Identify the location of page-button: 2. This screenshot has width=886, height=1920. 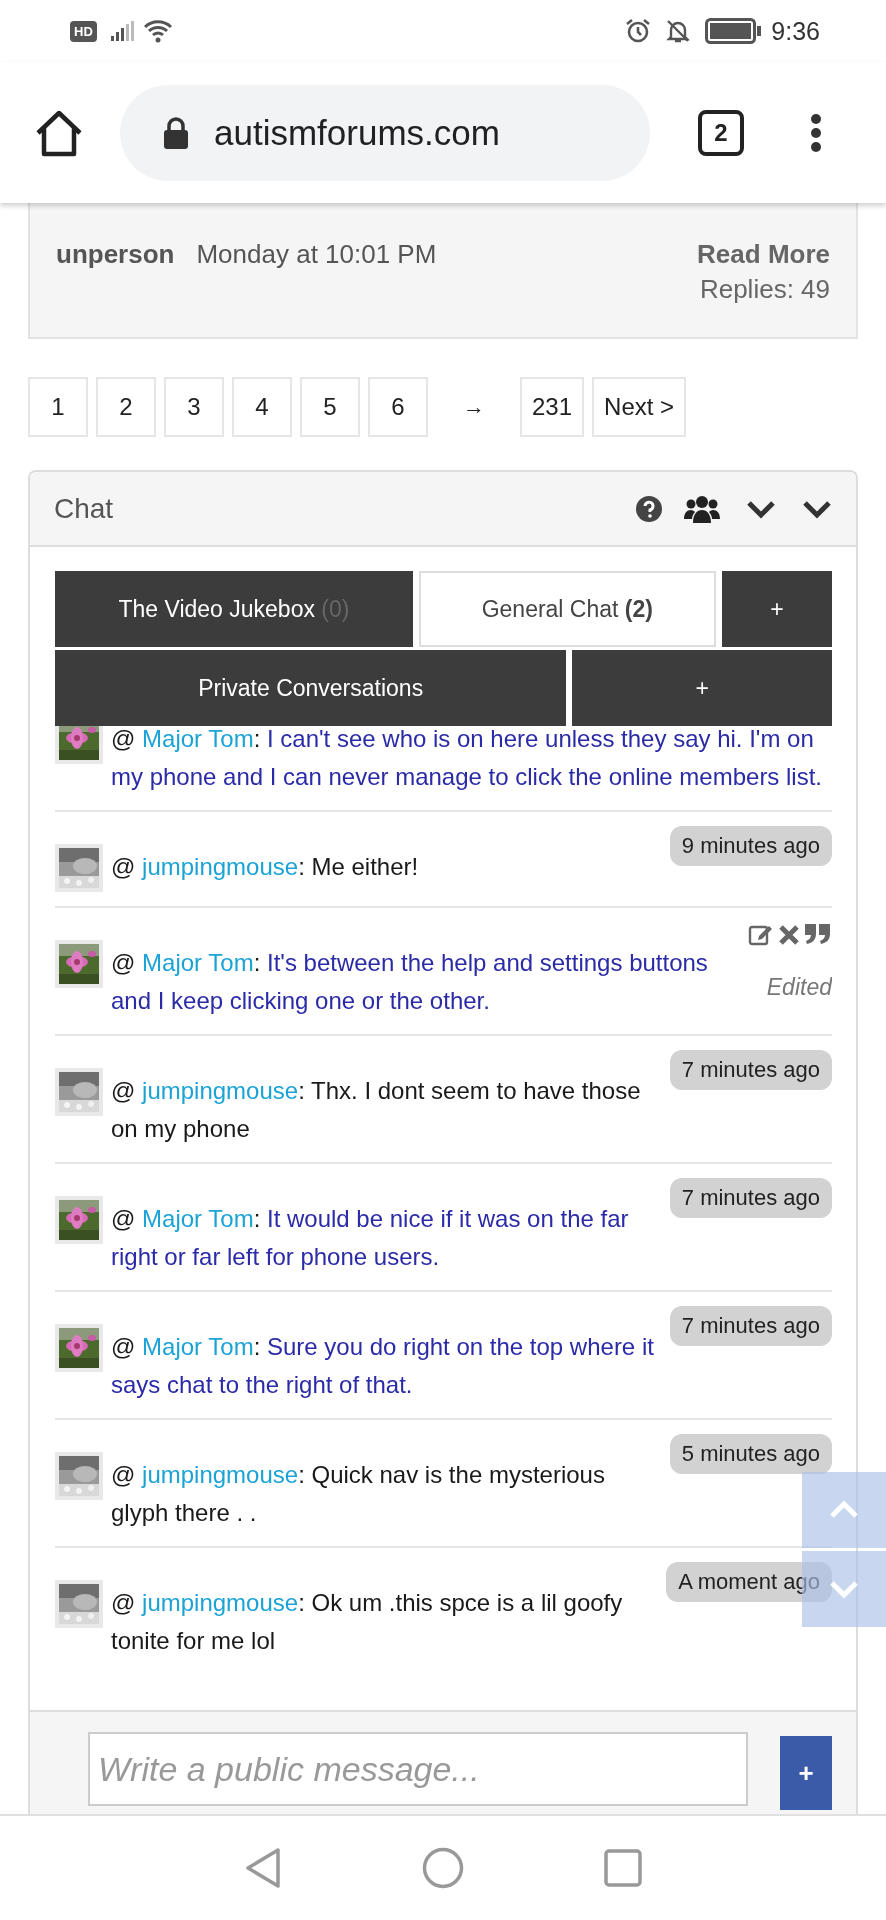
(126, 407).